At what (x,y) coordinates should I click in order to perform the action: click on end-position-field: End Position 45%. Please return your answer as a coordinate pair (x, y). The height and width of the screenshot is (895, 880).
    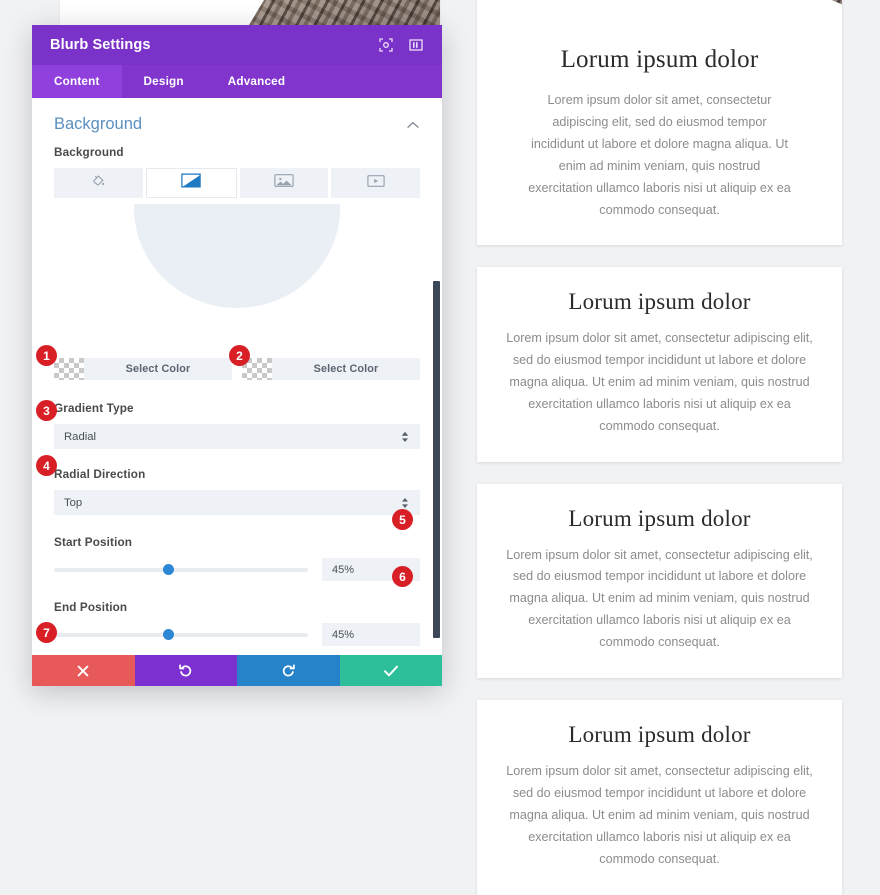
    Looking at the image, I should click on (237, 623).